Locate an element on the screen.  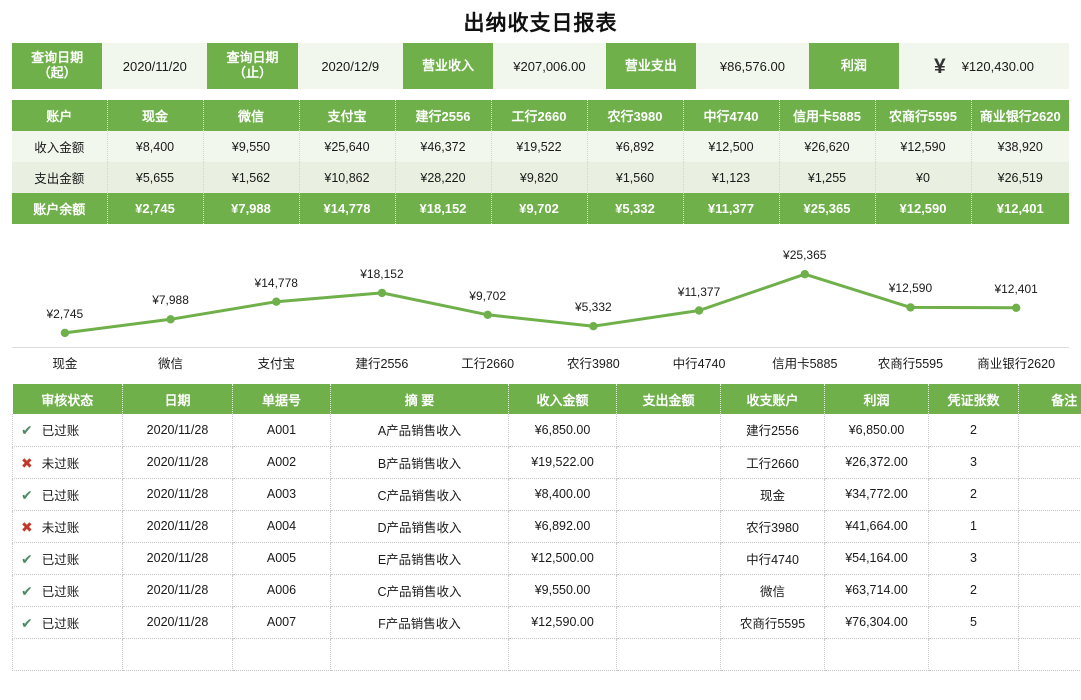
detail-cell-abstract: C产品销售收入 is located at coordinates (419, 590).